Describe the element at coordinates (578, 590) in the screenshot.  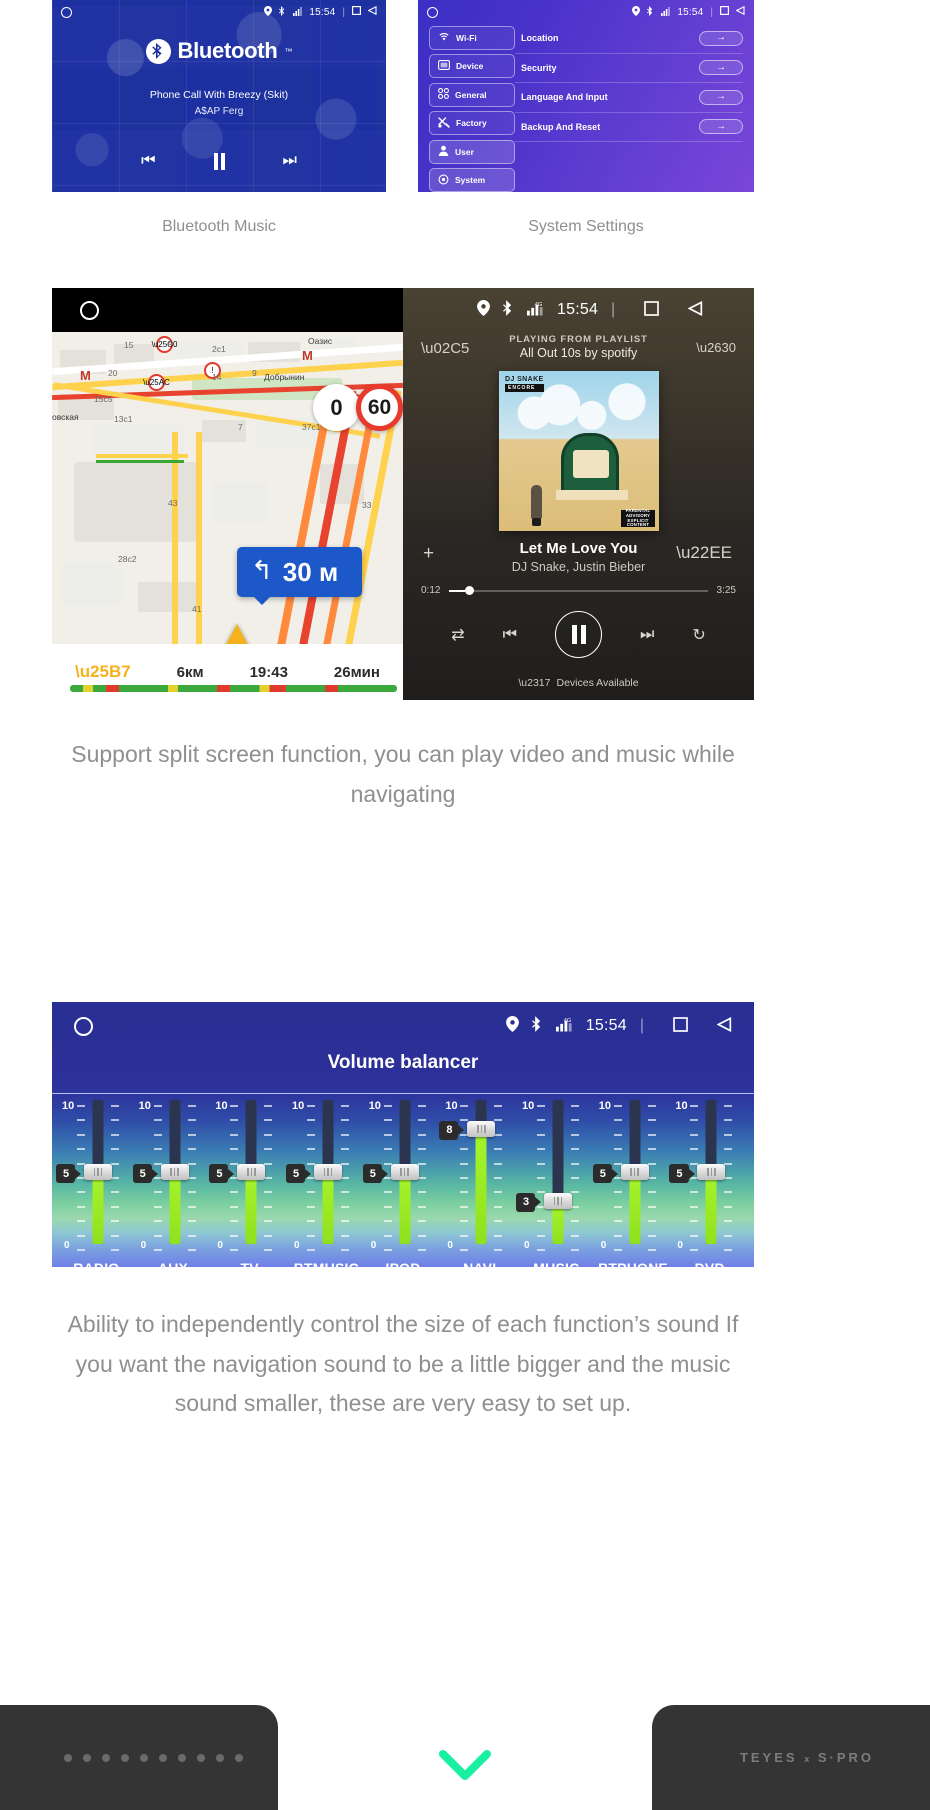
I see `seek-bar` at that location.